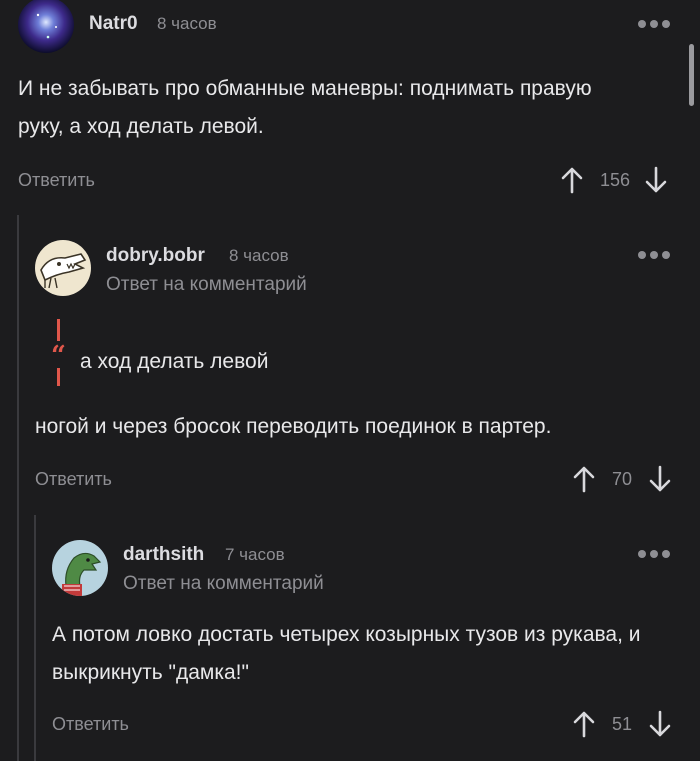  I want to click on vote-count: 156, so click(615, 179).